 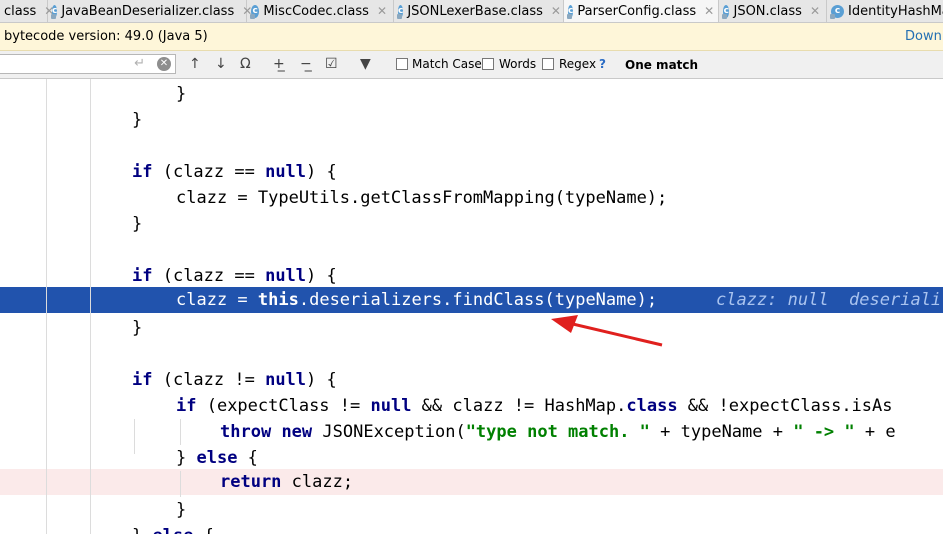 I want to click on annotation-arrow, so click(x=607, y=331).